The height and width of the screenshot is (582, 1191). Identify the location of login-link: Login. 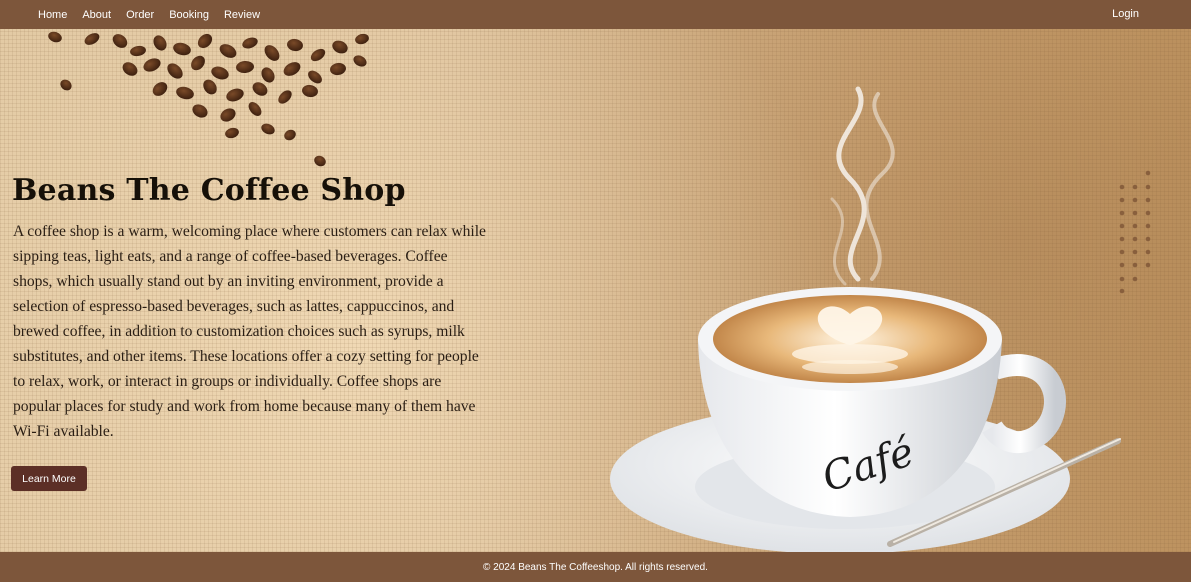
(1125, 14).